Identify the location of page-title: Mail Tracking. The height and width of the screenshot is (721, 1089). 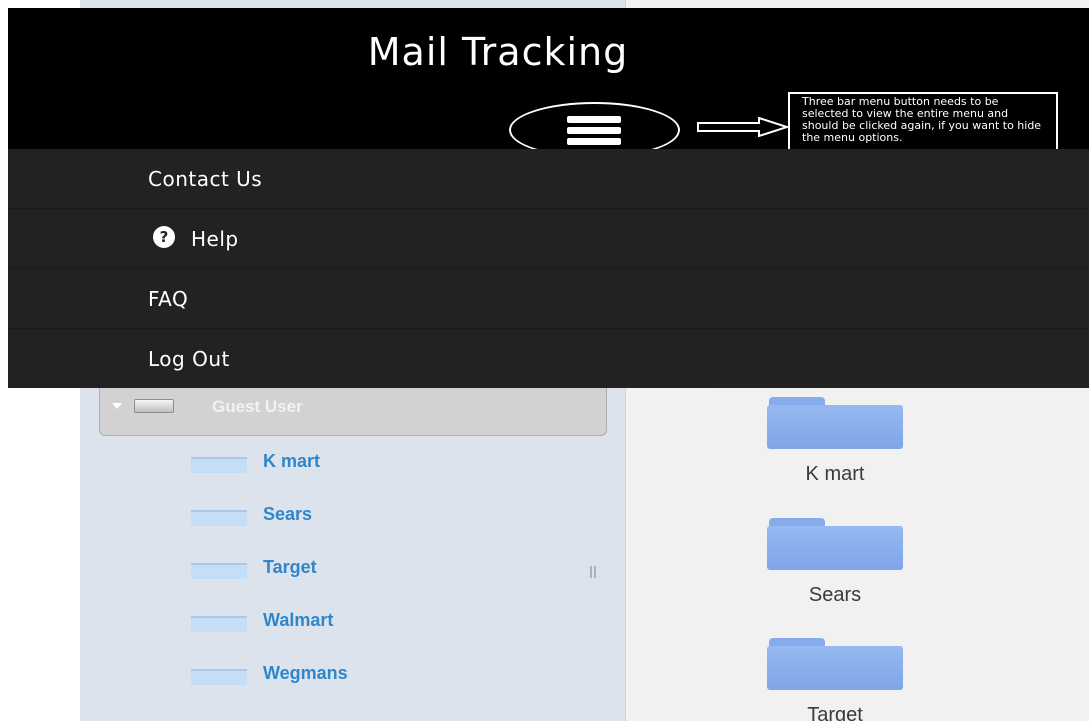
(498, 52).